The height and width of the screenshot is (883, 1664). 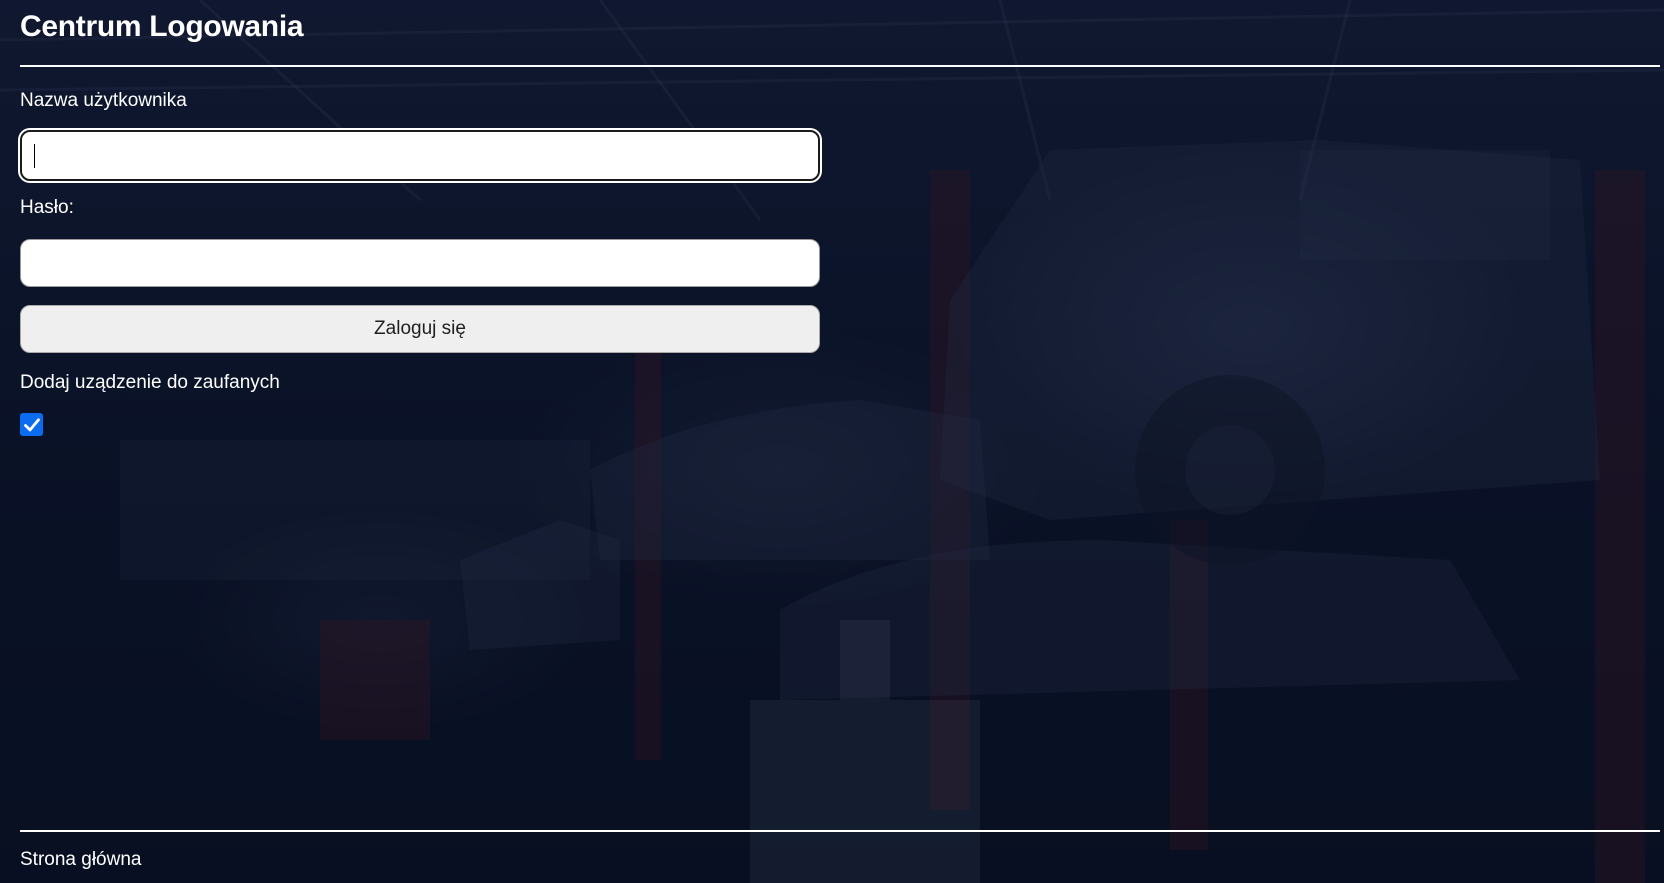 What do you see at coordinates (150, 382) in the screenshot?
I see `trust-device-label: Dodaj uządzenie do zaufanych` at bounding box center [150, 382].